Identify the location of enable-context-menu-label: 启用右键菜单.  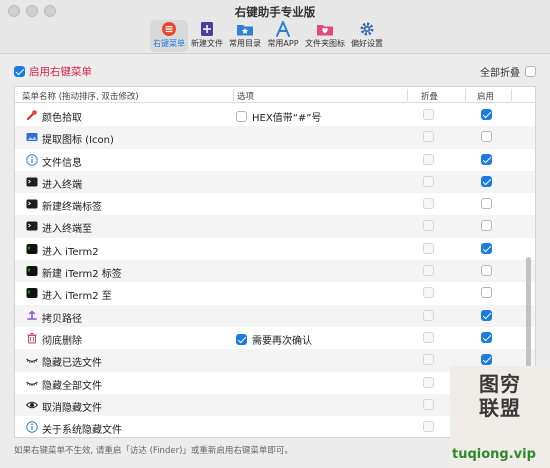
(60, 72).